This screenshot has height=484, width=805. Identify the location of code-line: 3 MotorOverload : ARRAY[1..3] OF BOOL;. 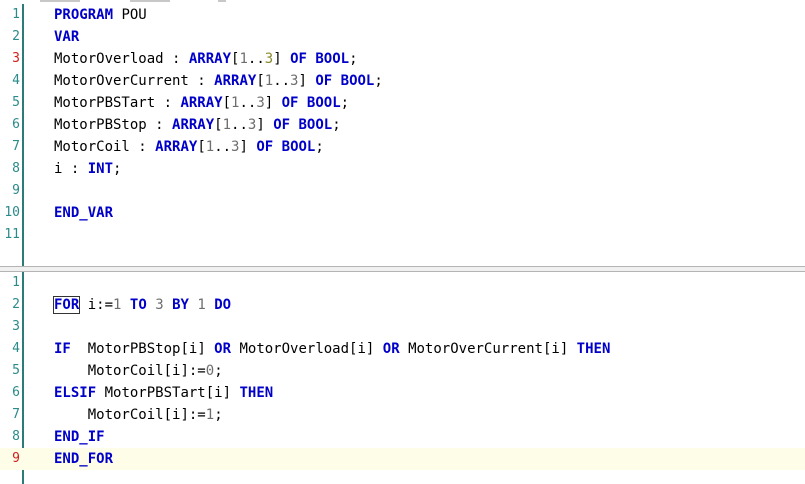
(402, 59).